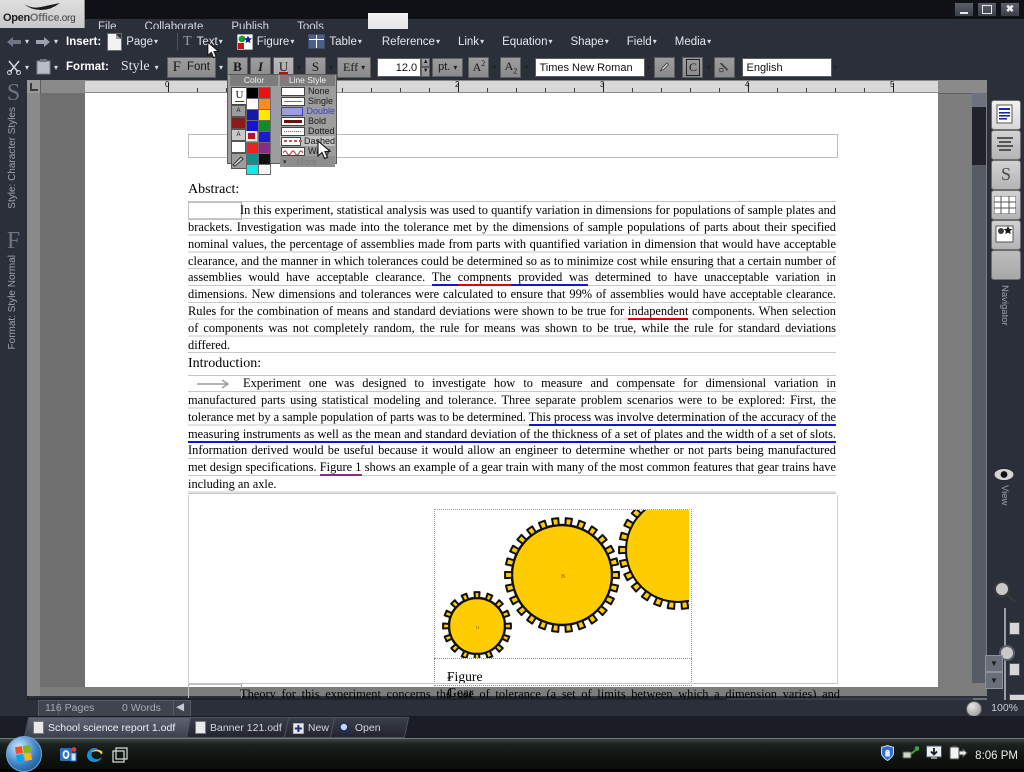 Image resolution: width=1024 pixels, height=772 pixels. Describe the element at coordinates (56, 67) in the screenshot. I see `paste-dropdown-icon: ▾` at that location.